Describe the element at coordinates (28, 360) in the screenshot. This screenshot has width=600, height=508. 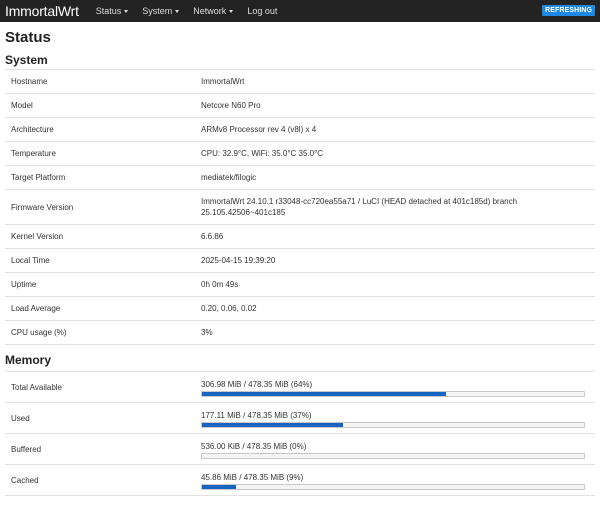
I see `memory-section-title: Memory` at that location.